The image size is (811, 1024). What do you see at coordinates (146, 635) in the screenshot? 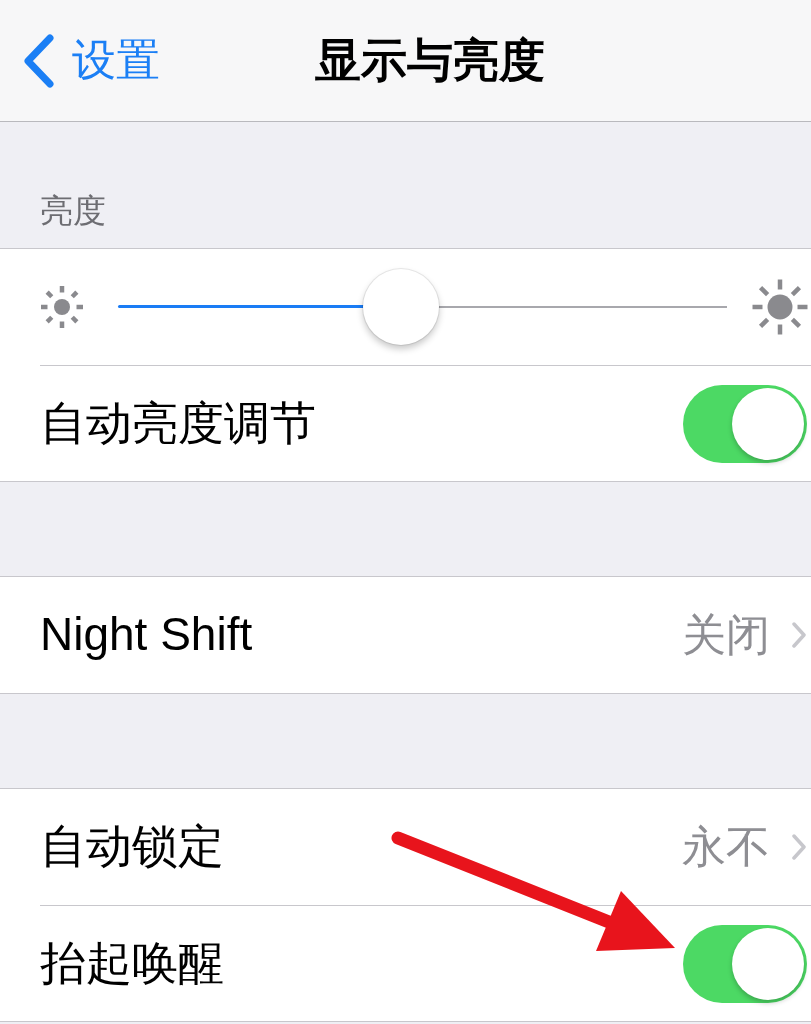
I see `row-label: Night Shift` at bounding box center [146, 635].